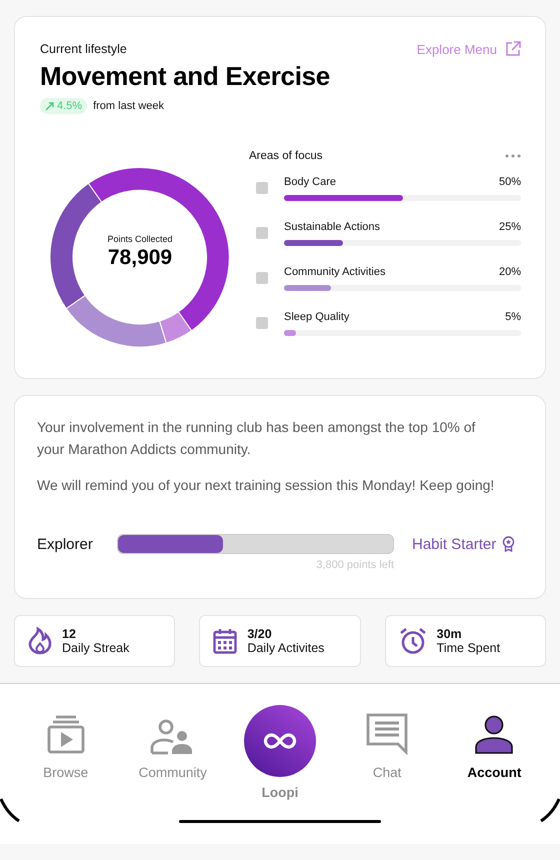 The width and height of the screenshot is (560, 860). What do you see at coordinates (69, 634) in the screenshot?
I see `stat-value: 12` at bounding box center [69, 634].